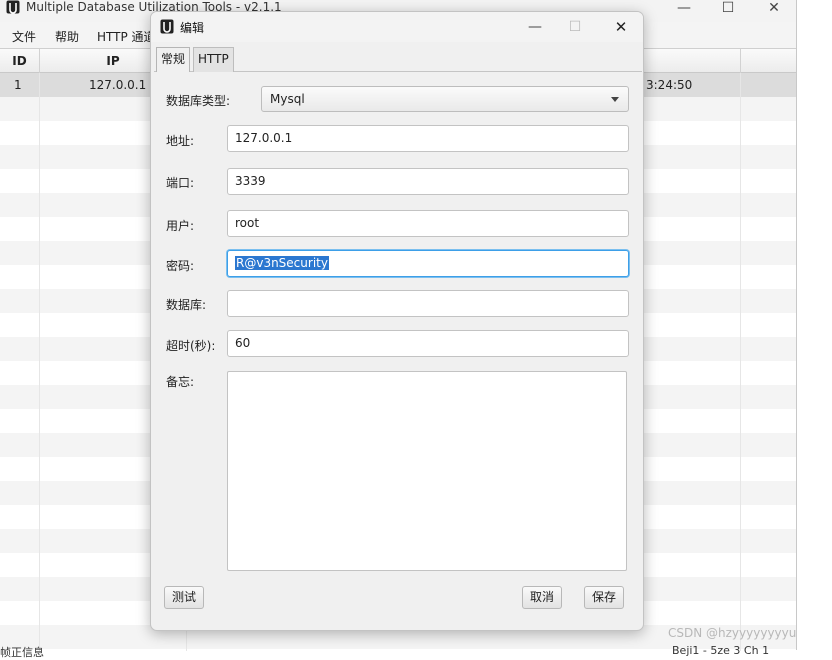 The image size is (832, 660). What do you see at coordinates (428, 263) in the screenshot?
I see `password-field: R@v3nSecurity` at bounding box center [428, 263].